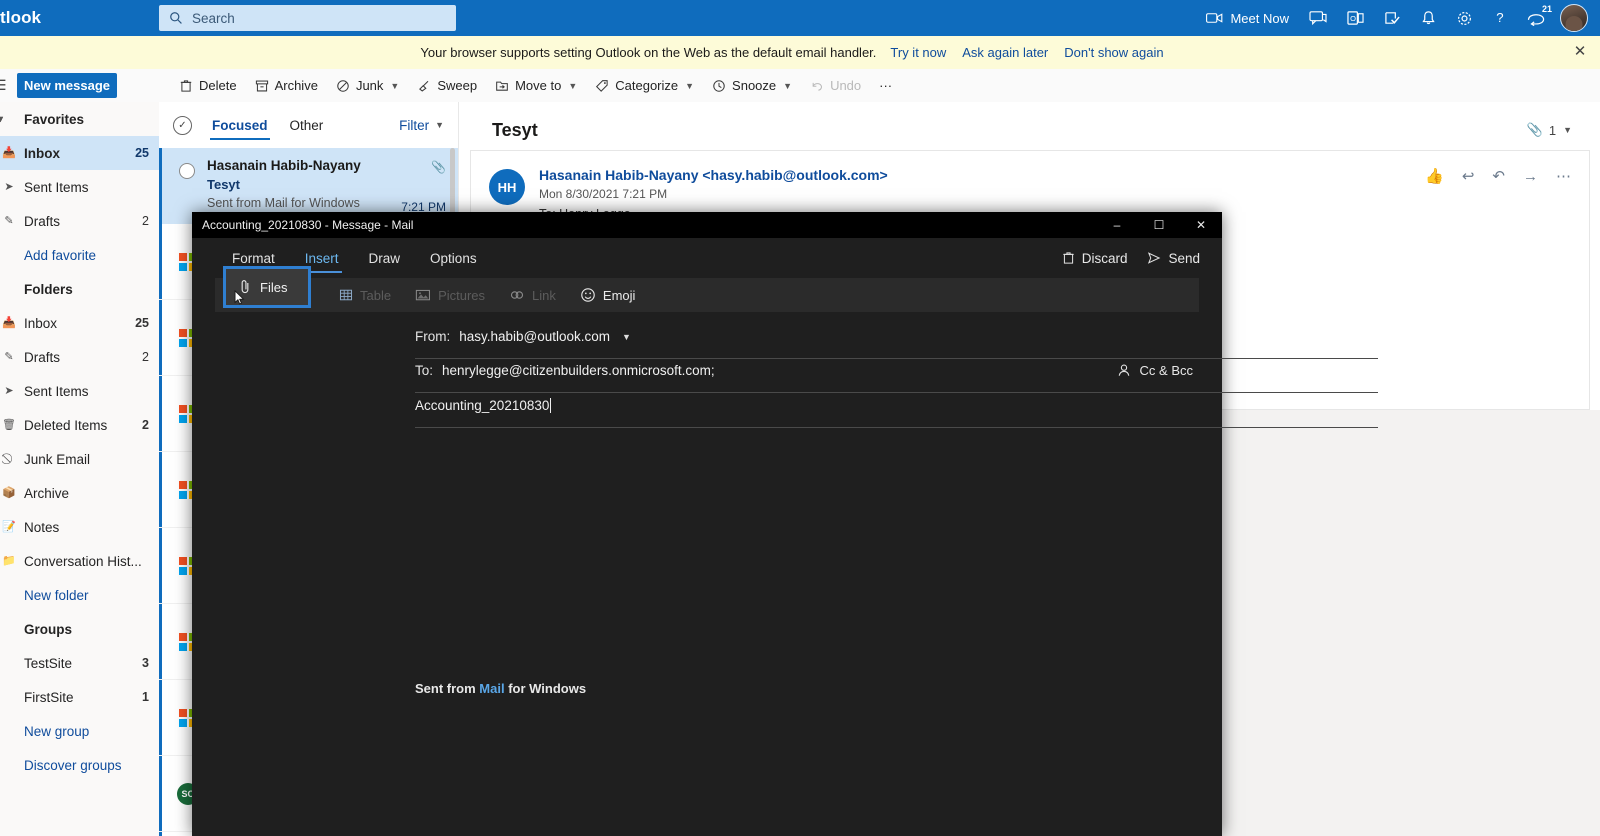 This screenshot has width=1600, height=836. What do you see at coordinates (1530, 176) in the screenshot?
I see `forward-icon: →` at bounding box center [1530, 176].